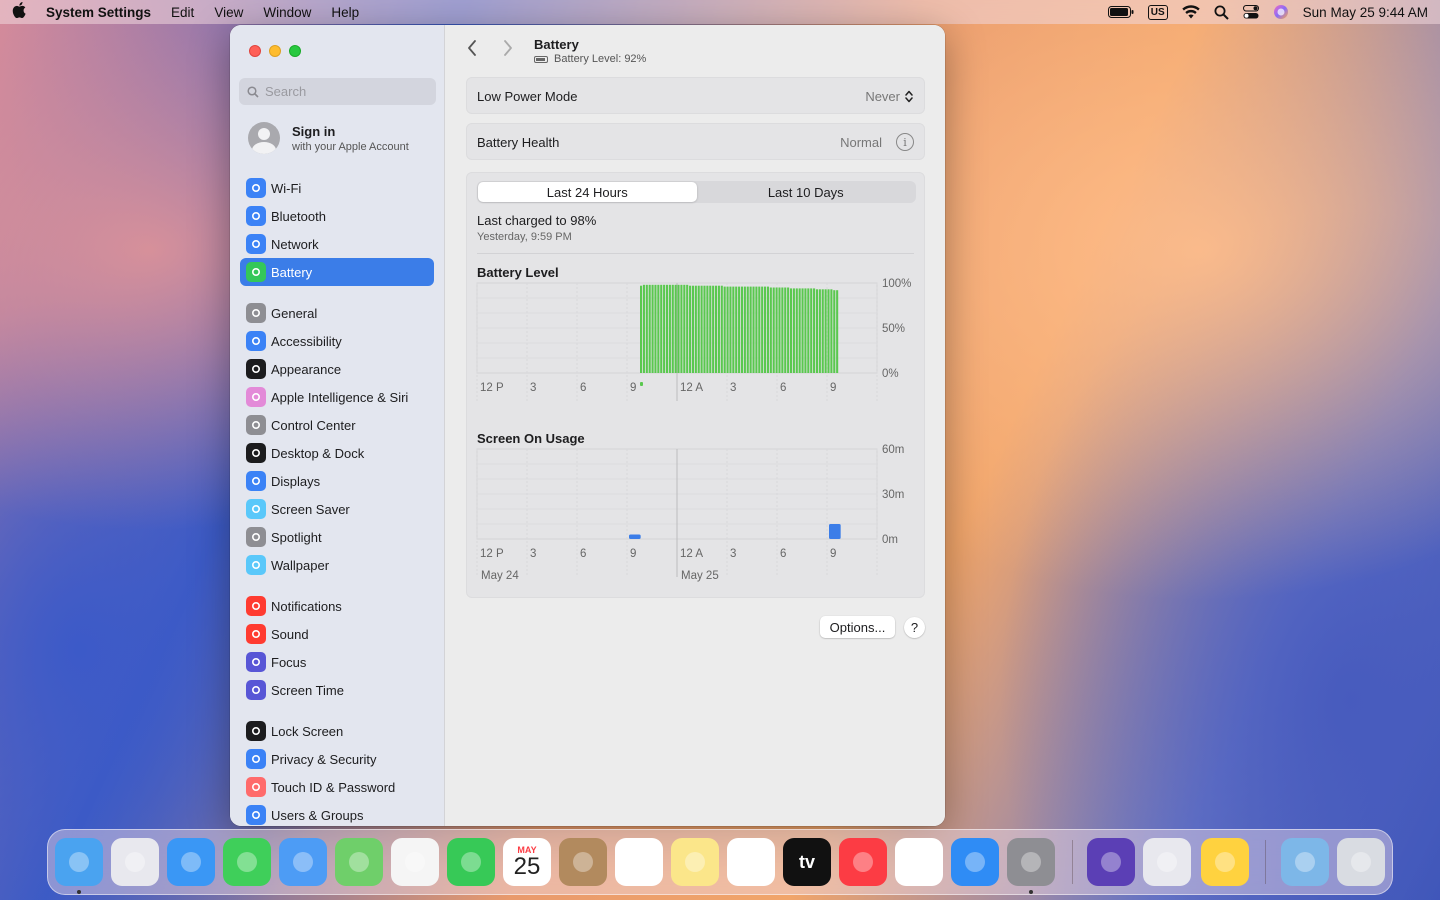 This screenshot has height=900, width=1440. Describe the element at coordinates (1361, 862) in the screenshot. I see `trash-icon` at that location.